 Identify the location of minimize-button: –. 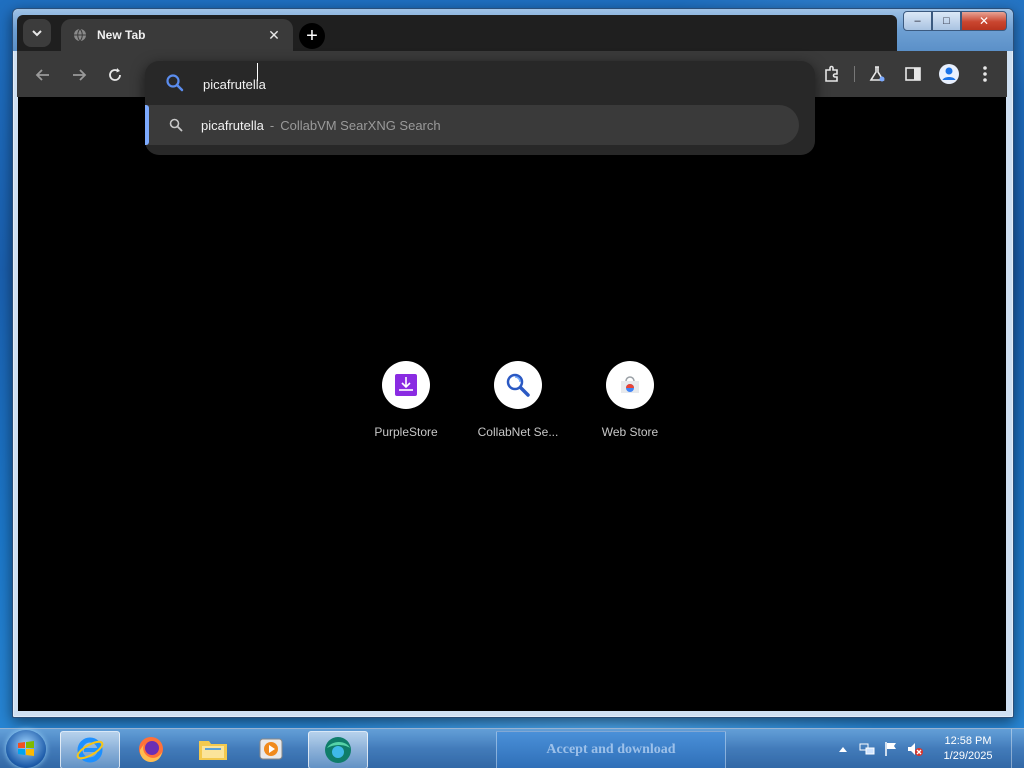
(917, 21).